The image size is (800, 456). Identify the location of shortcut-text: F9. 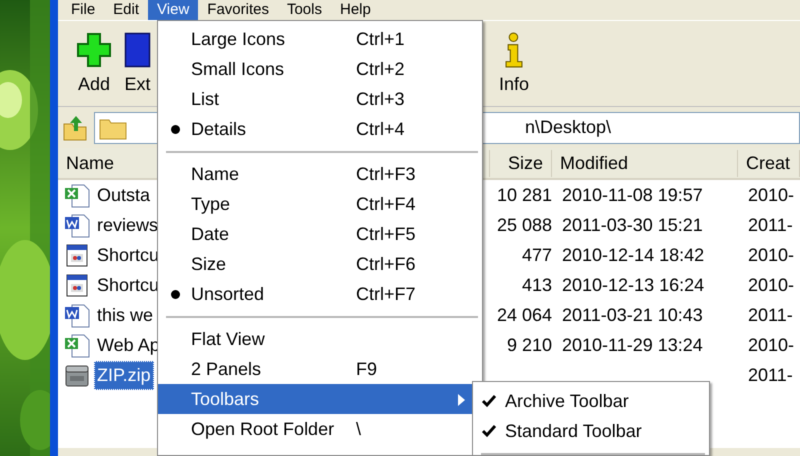
(367, 369).